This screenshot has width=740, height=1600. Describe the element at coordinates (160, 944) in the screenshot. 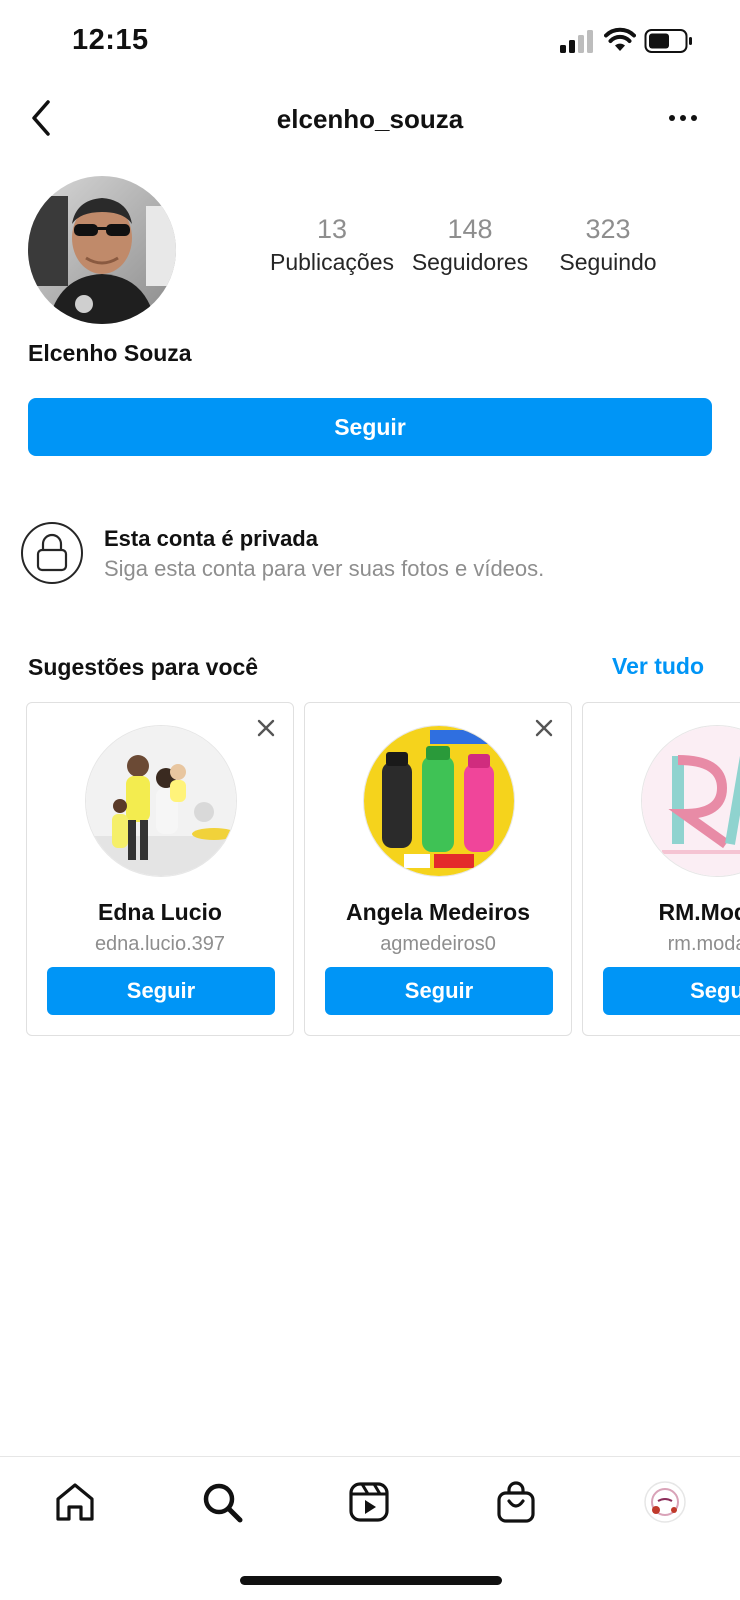

I see `suggestion-handle: edna.lucio.397` at that location.